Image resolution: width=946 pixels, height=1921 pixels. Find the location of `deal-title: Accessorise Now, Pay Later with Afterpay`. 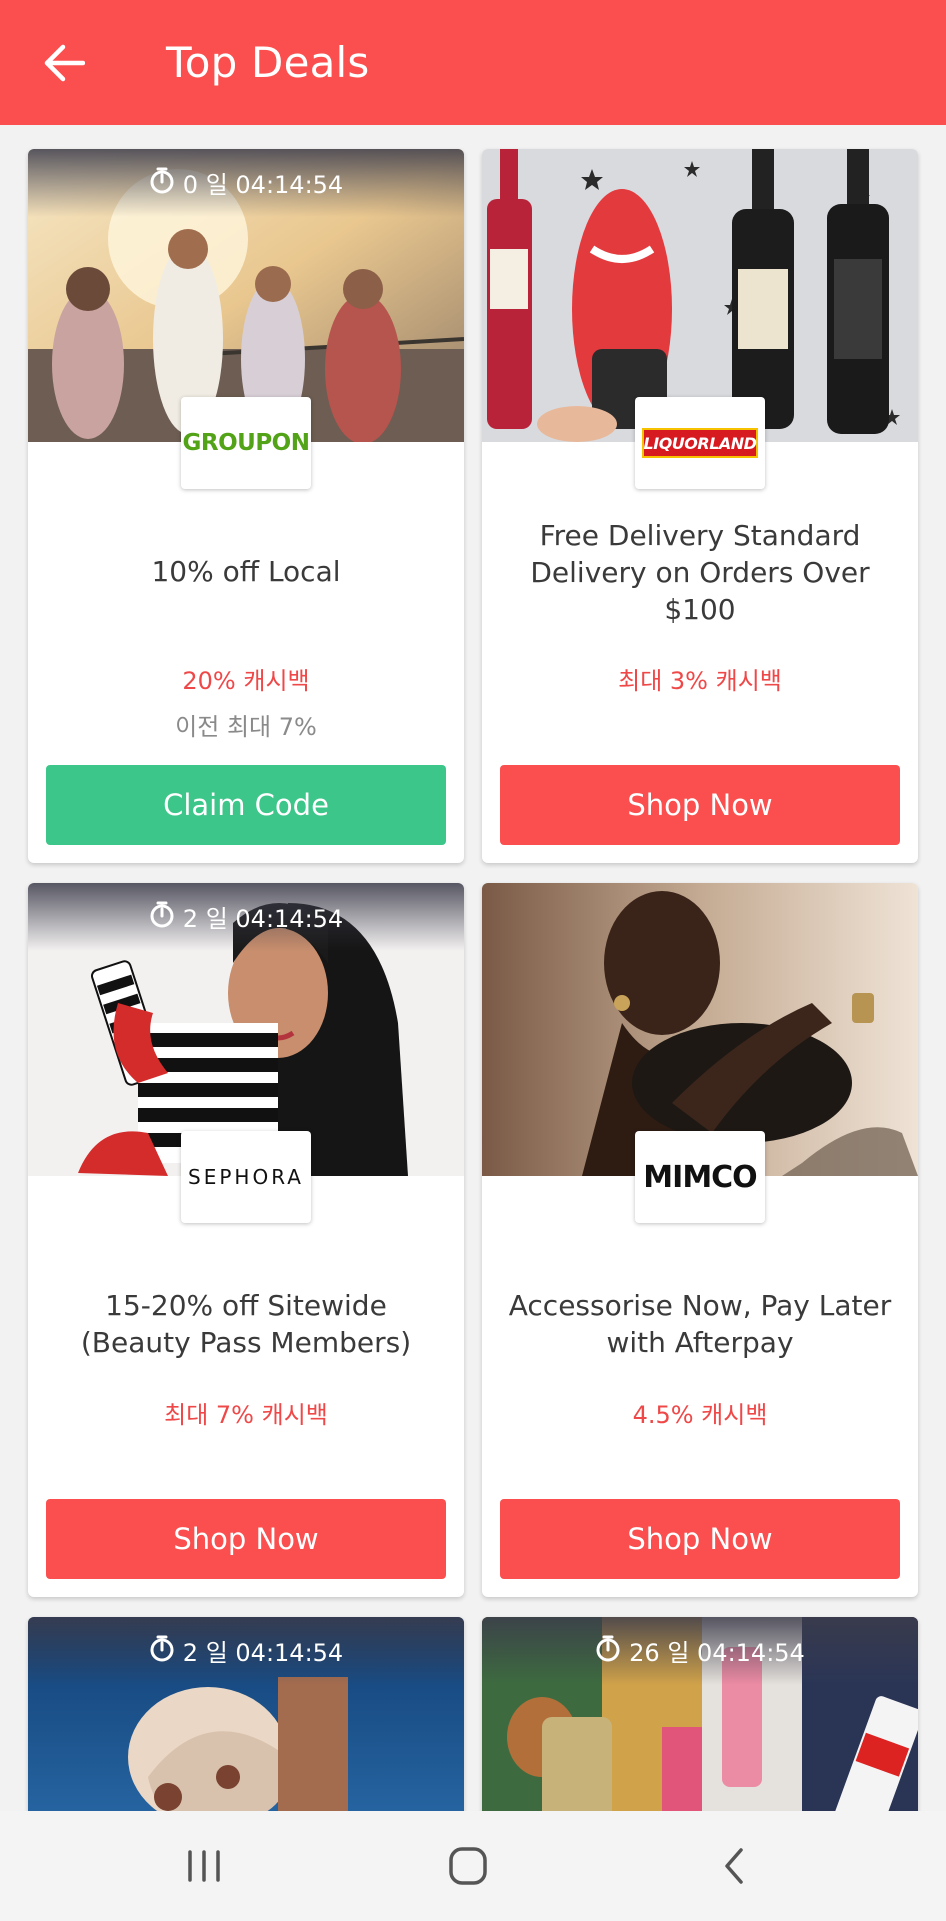

deal-title: Accessorise Now, Pay Later with Afterpay is located at coordinates (700, 1324).